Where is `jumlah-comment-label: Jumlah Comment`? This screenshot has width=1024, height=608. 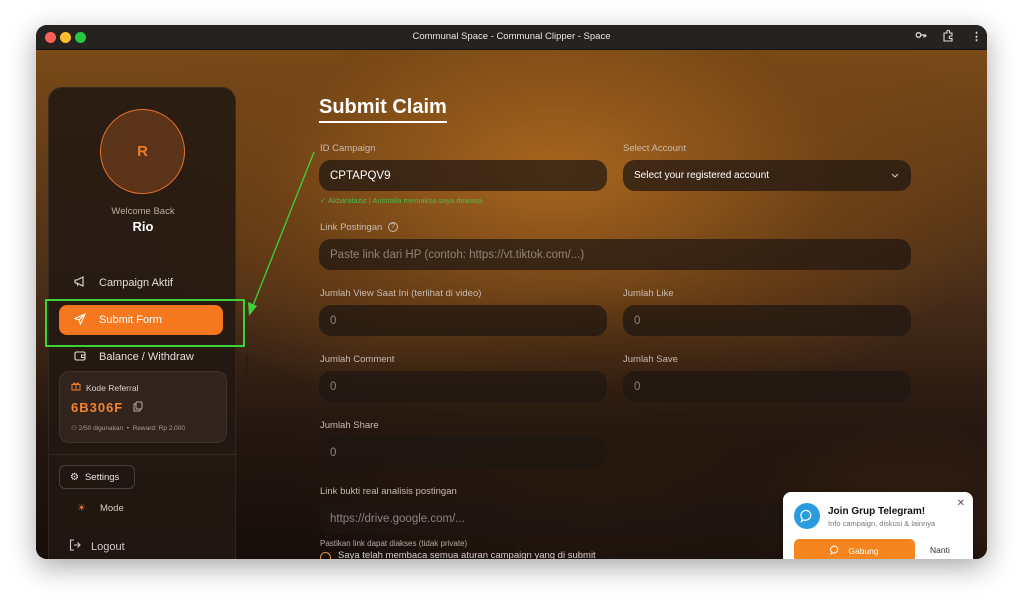 jumlah-comment-label: Jumlah Comment is located at coordinates (357, 359).